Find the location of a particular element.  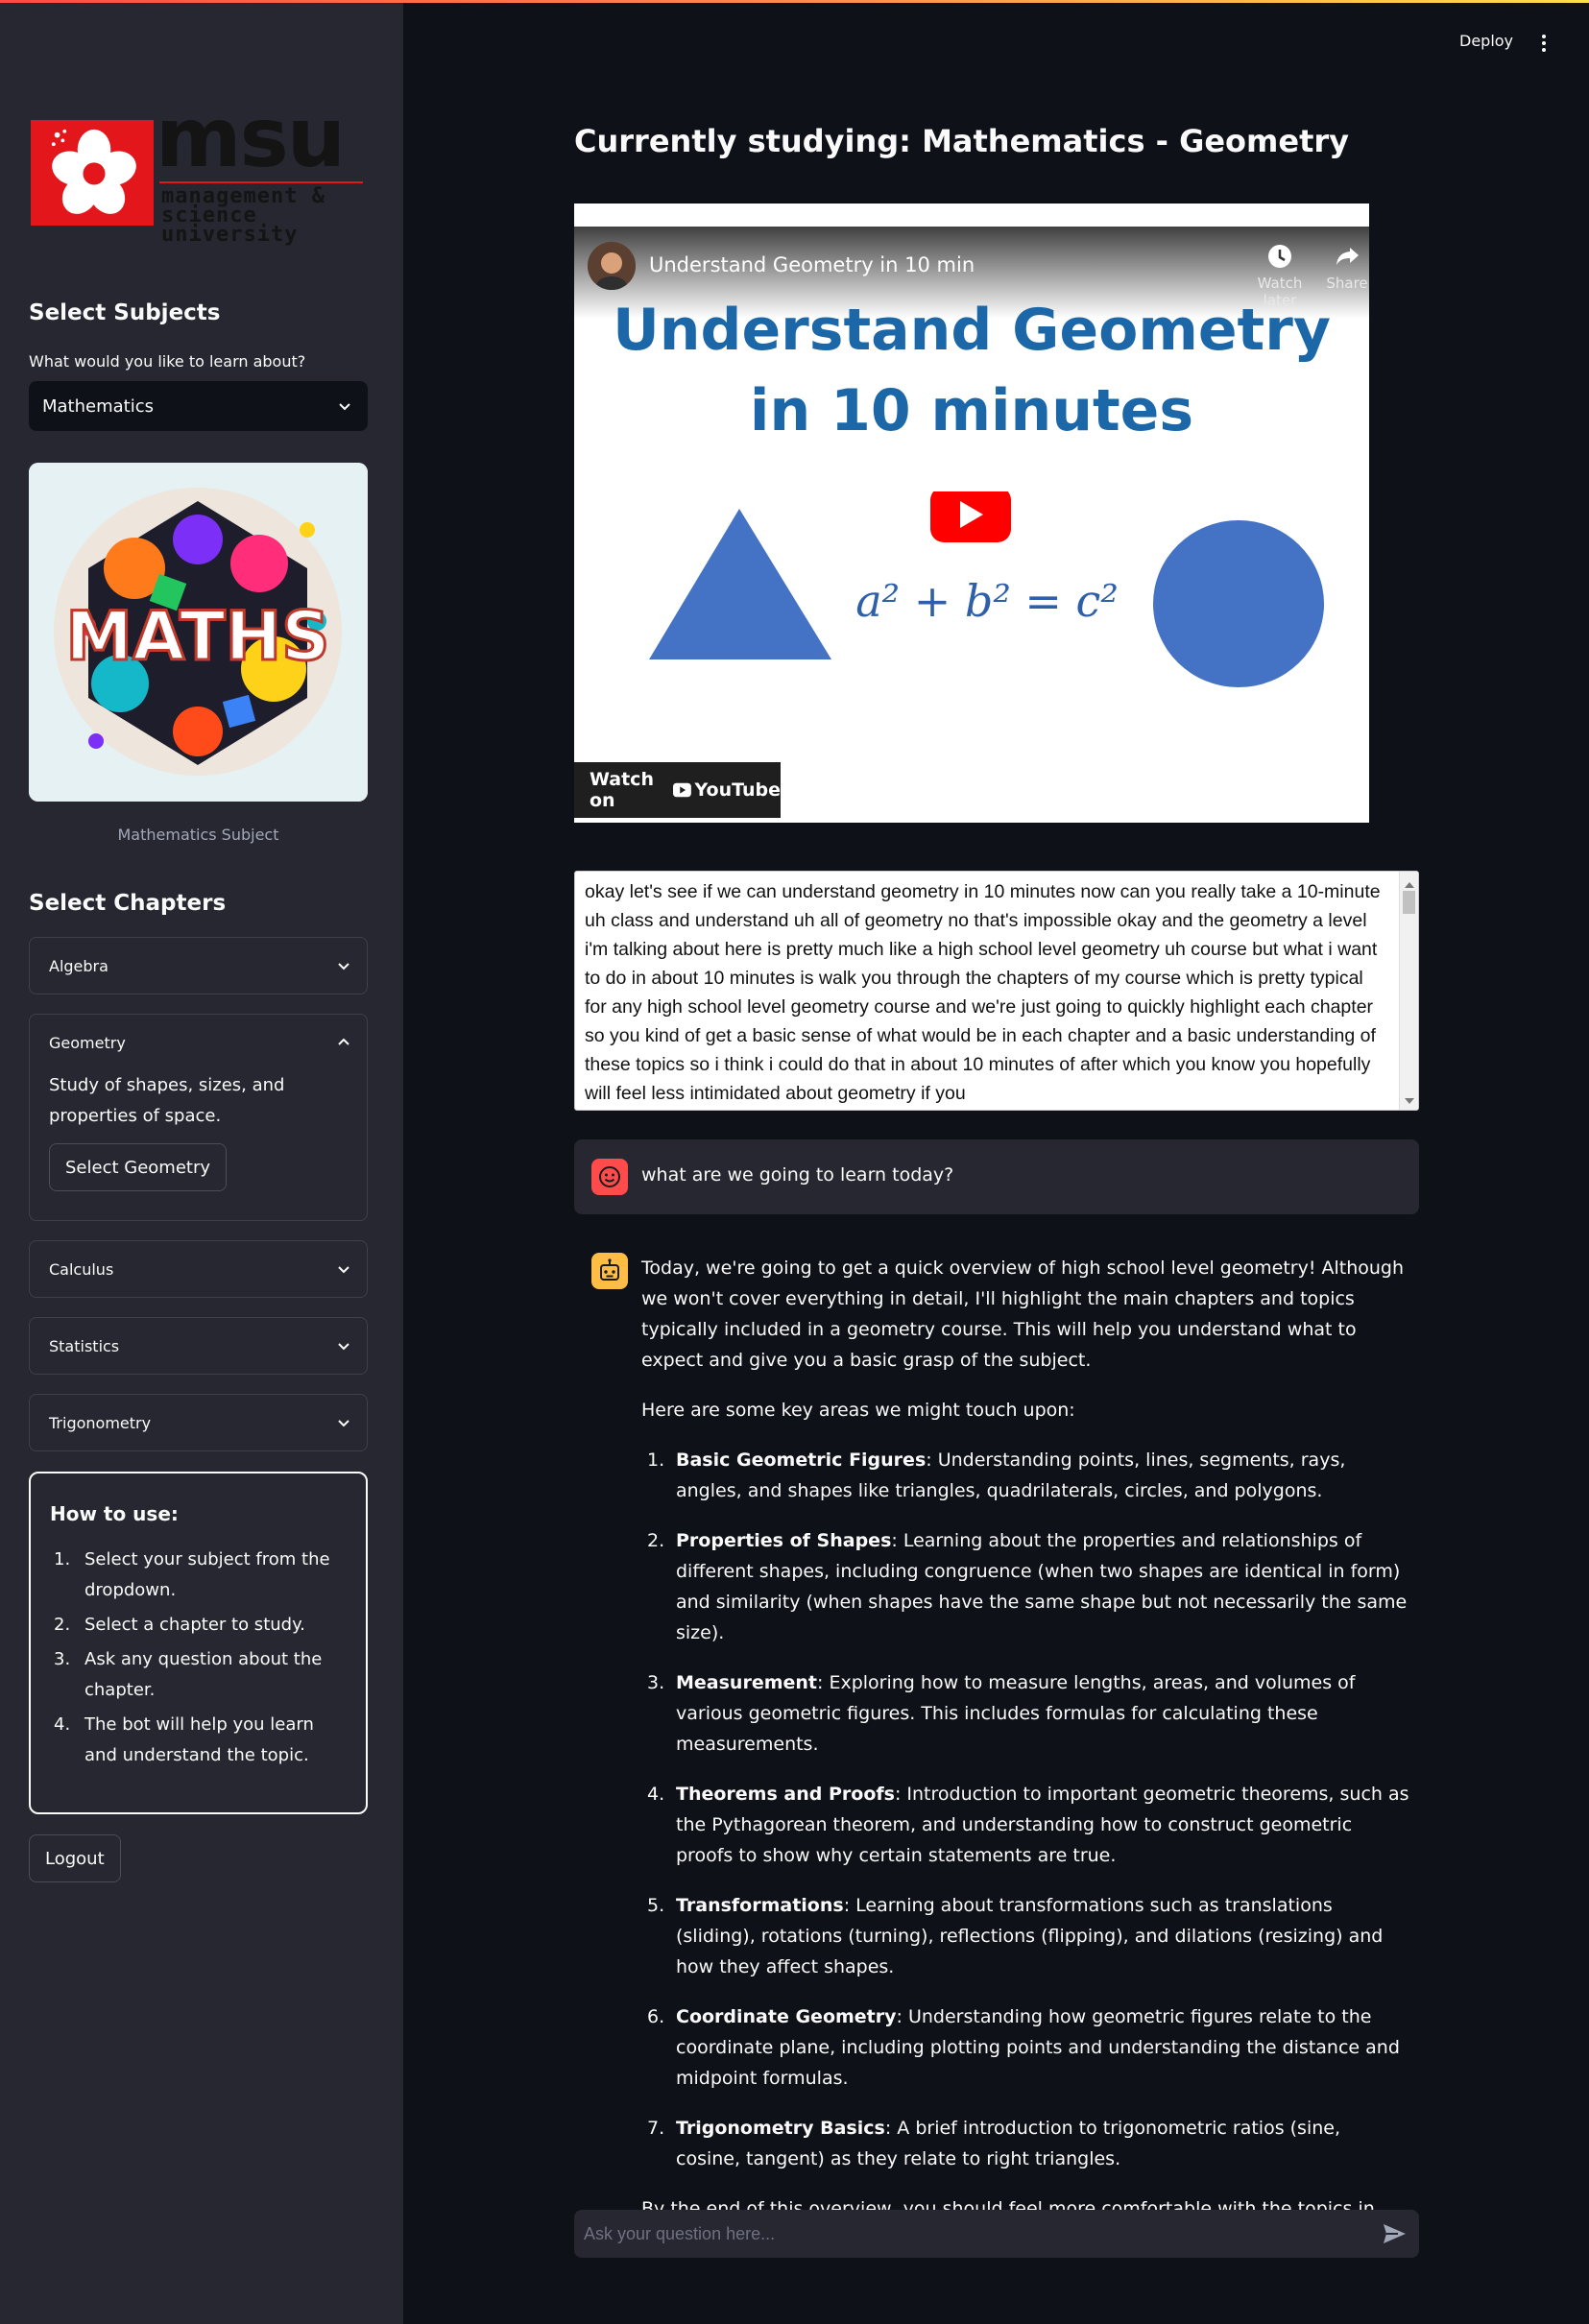

scrollbar-thumb is located at coordinates (1409, 902).